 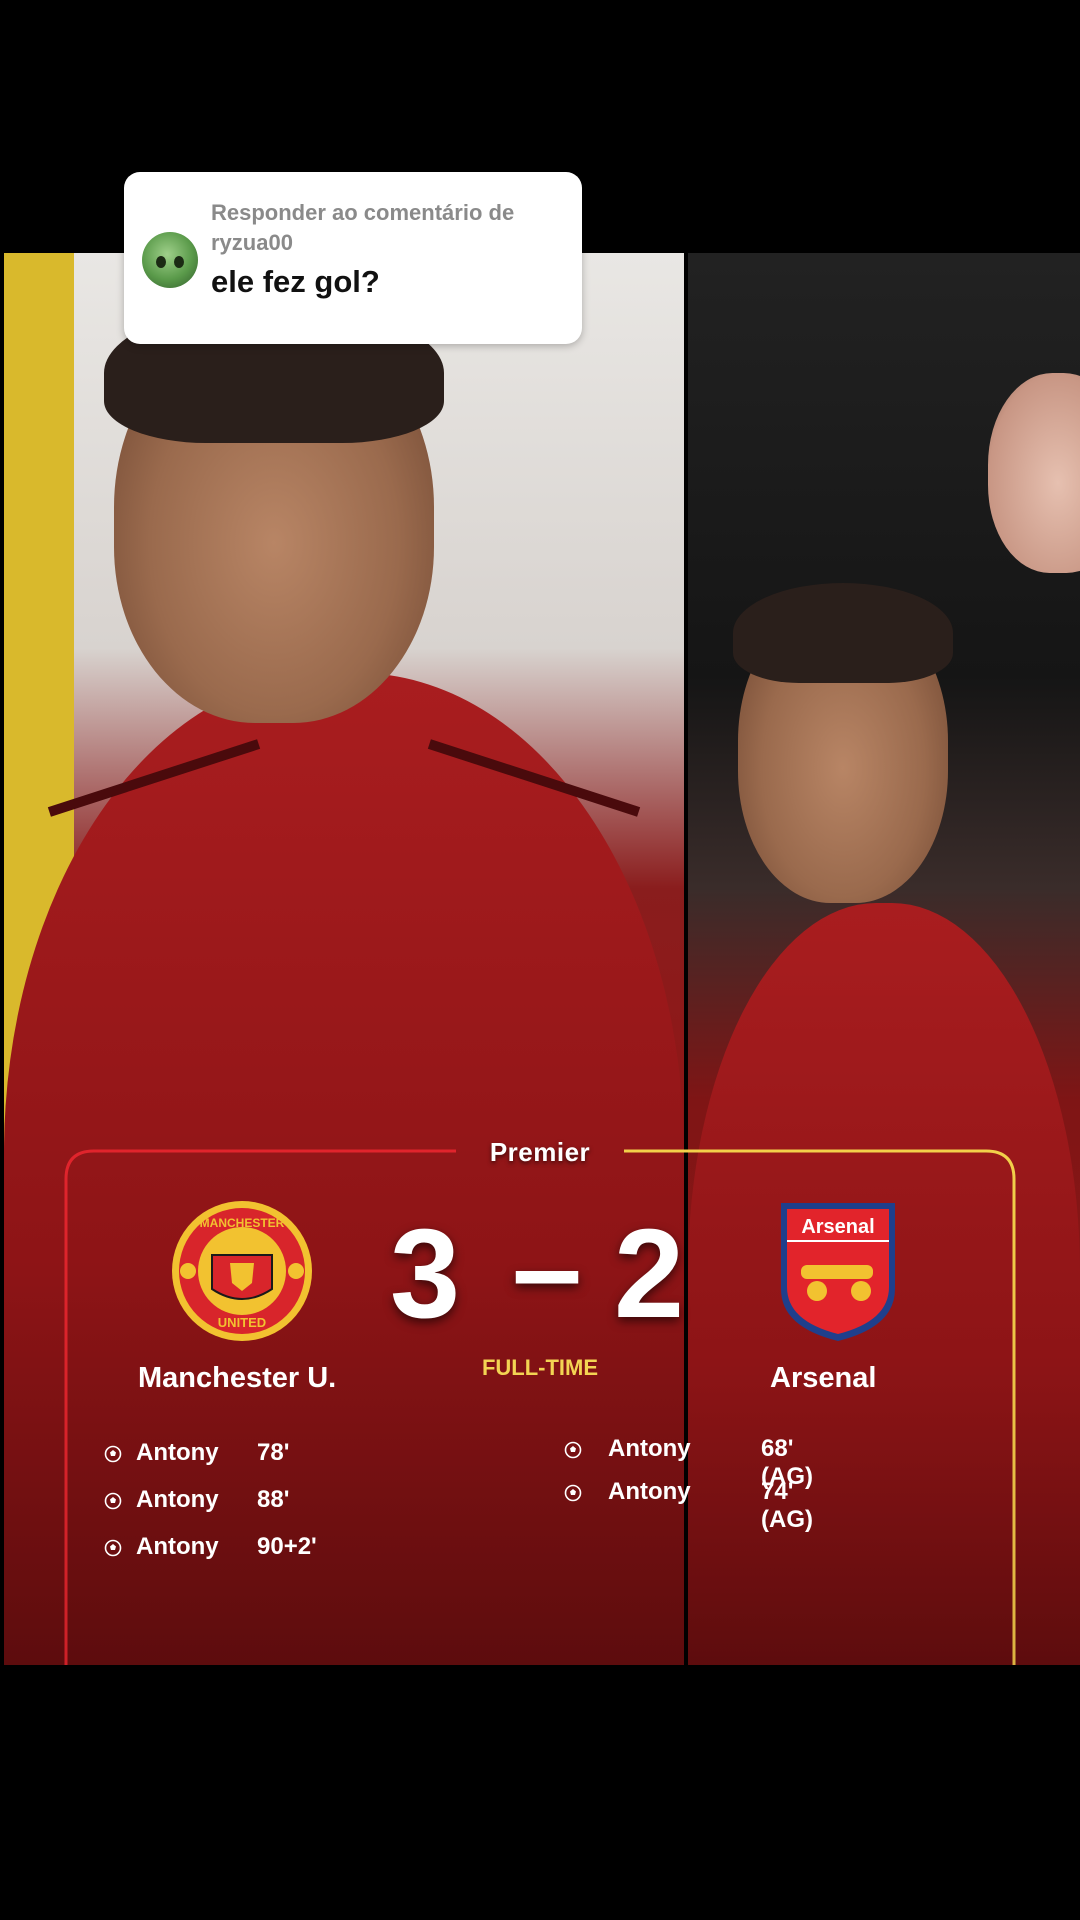 What do you see at coordinates (273, 1452) in the screenshot?
I see `scorer-minute: 78'` at bounding box center [273, 1452].